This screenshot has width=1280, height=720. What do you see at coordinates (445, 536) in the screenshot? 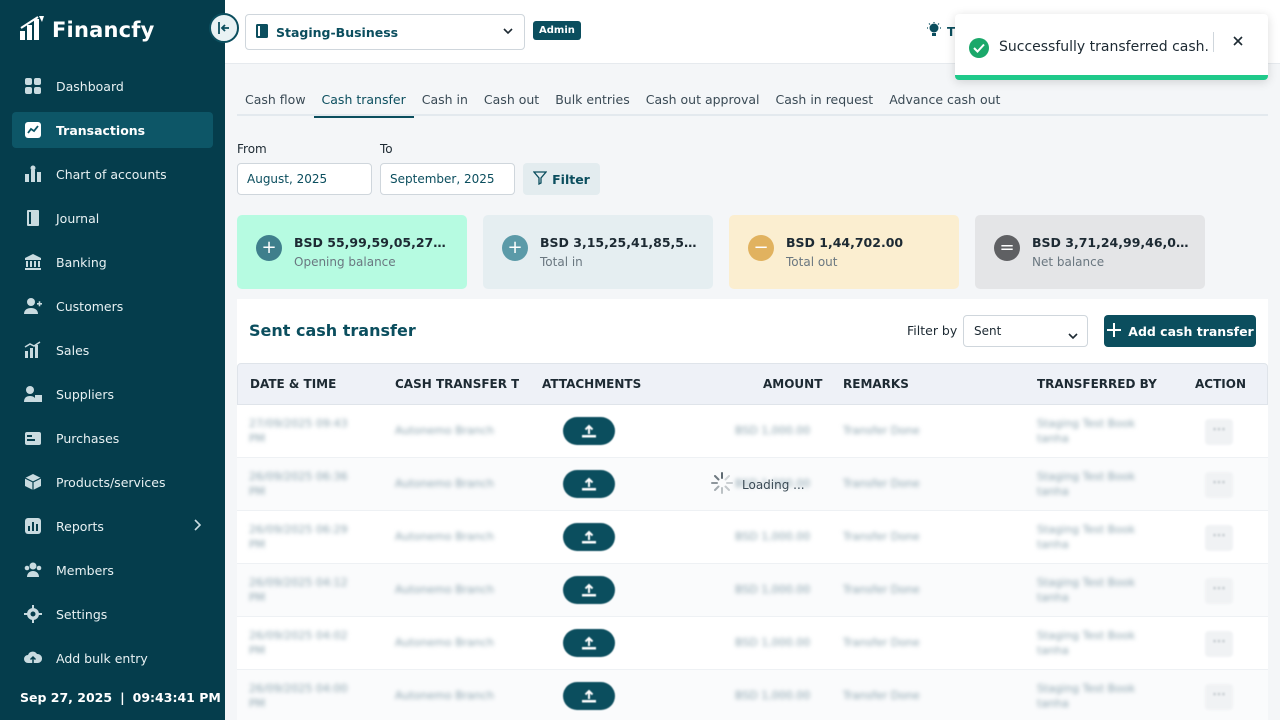
I see `row-transfer-to: Autonemo Branch` at bounding box center [445, 536].